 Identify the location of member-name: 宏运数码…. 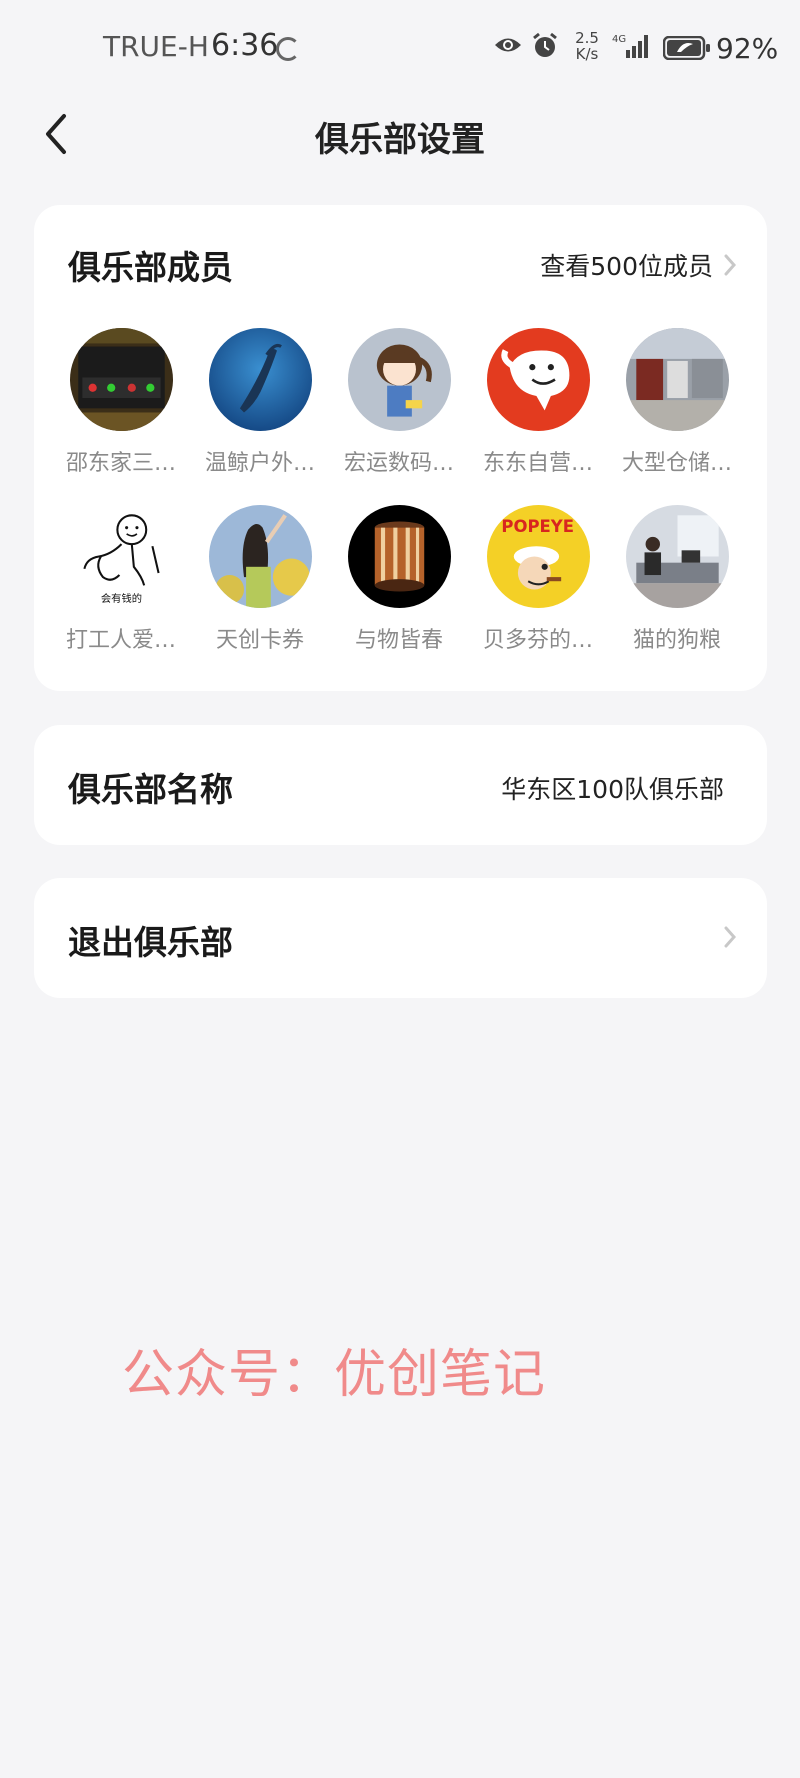
(398, 463).